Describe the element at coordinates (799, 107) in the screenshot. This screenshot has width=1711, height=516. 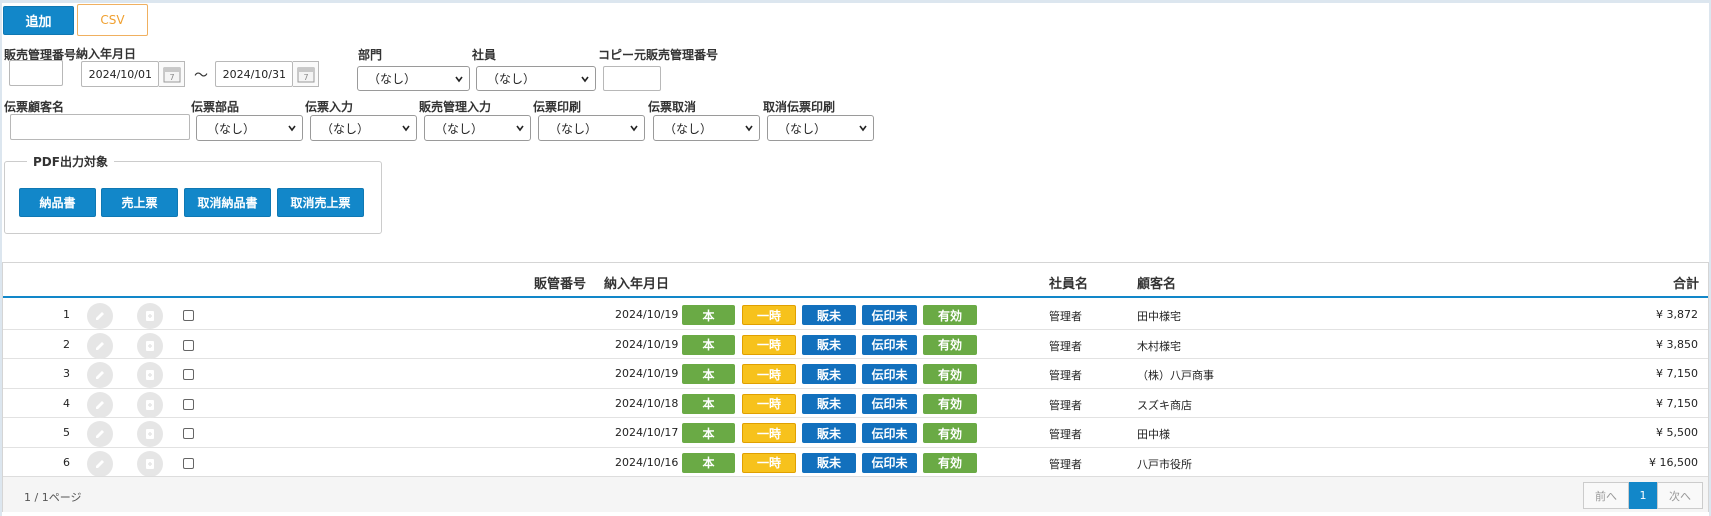
I see `cancel-print-label: 取消伝票印刷` at that location.